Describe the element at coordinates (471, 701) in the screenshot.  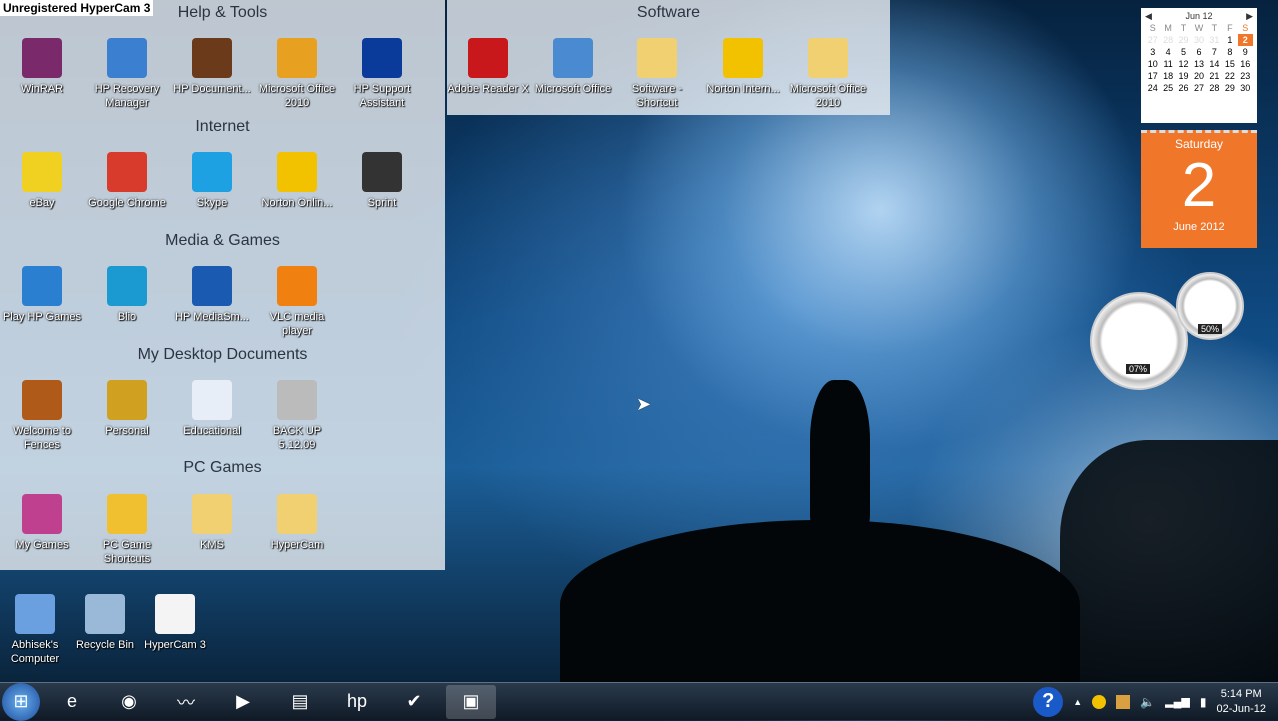
I see `hypercam-icon: ▣` at that location.